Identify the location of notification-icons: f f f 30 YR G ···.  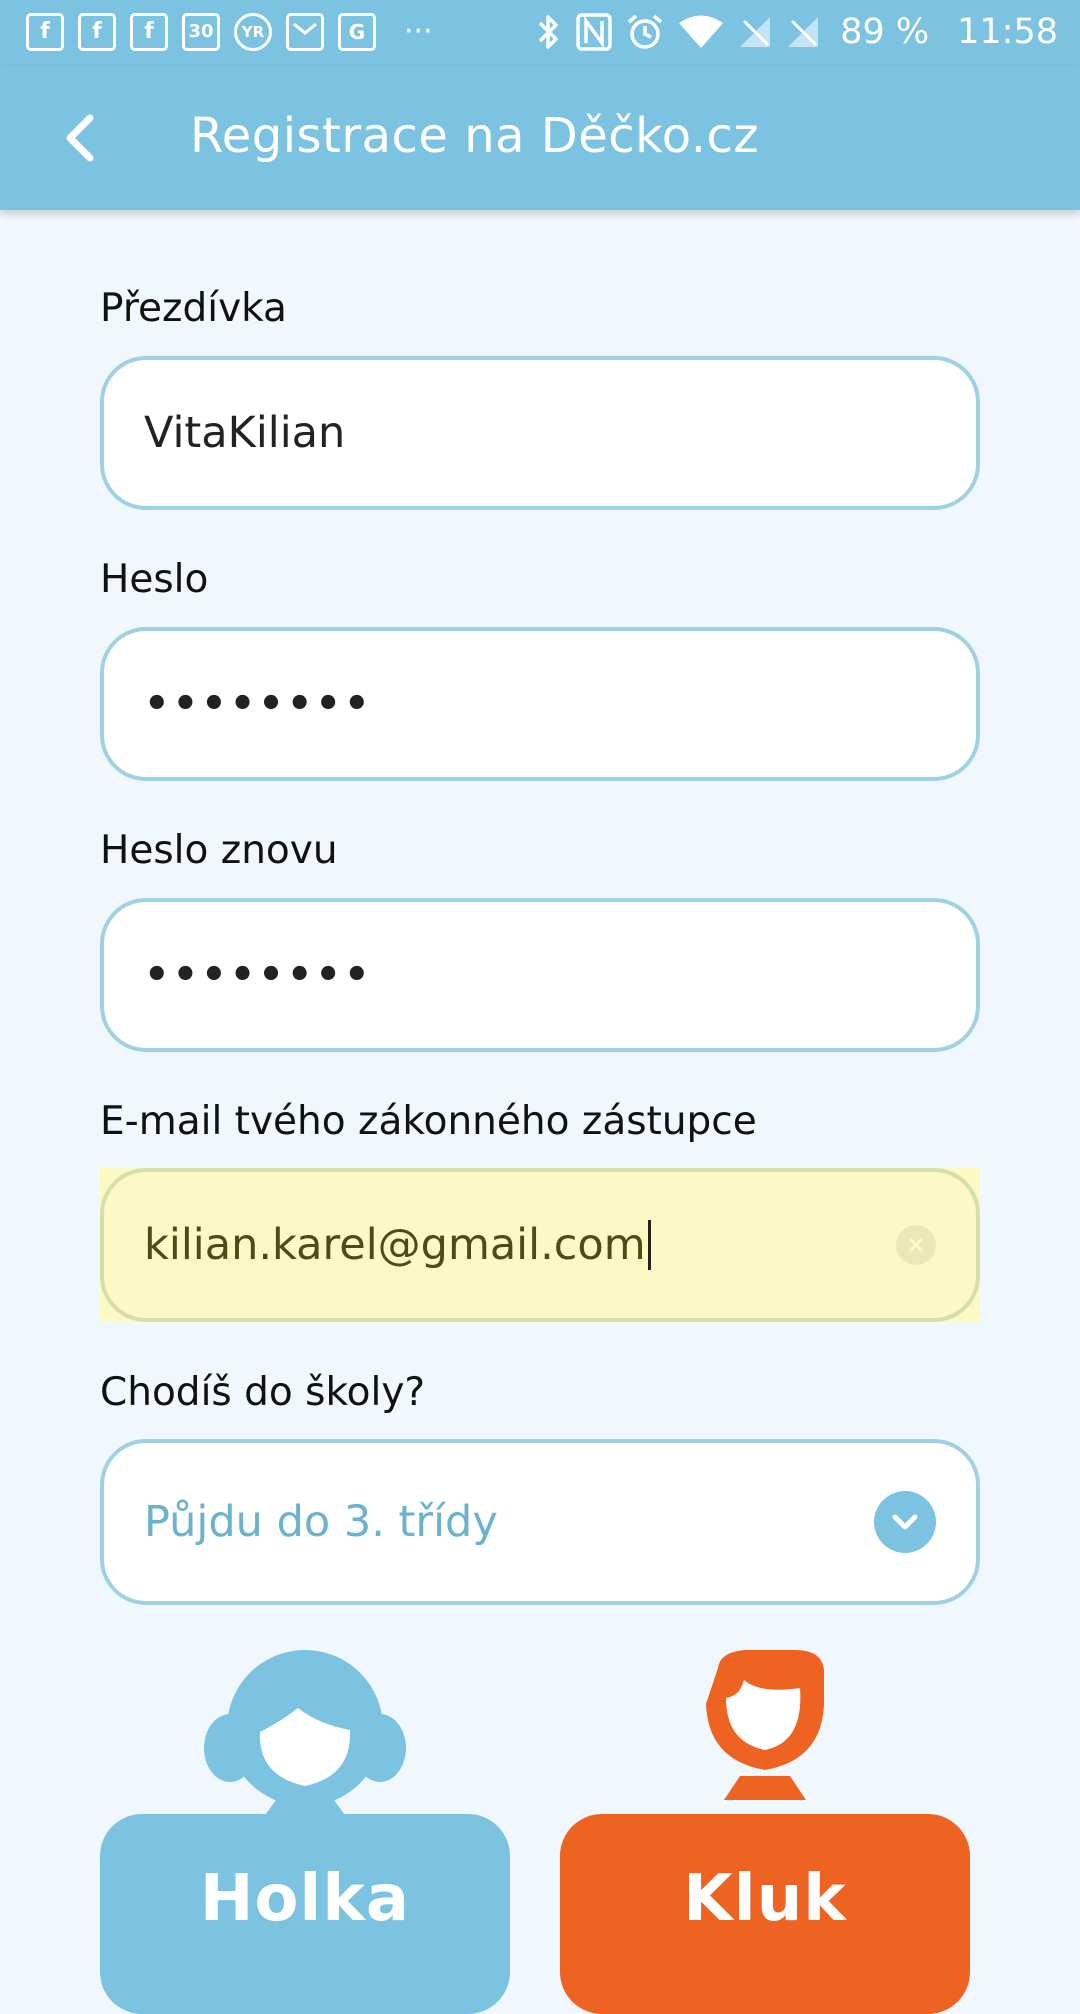
(229, 32).